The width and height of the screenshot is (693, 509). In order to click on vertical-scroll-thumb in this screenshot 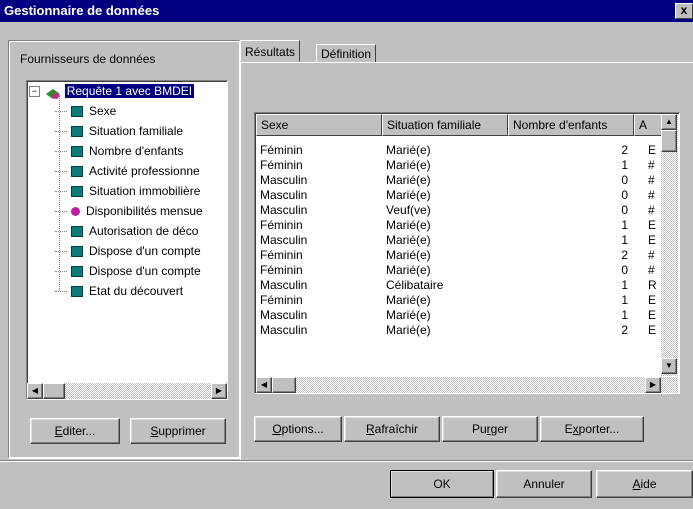, I will do `click(669, 141)`.